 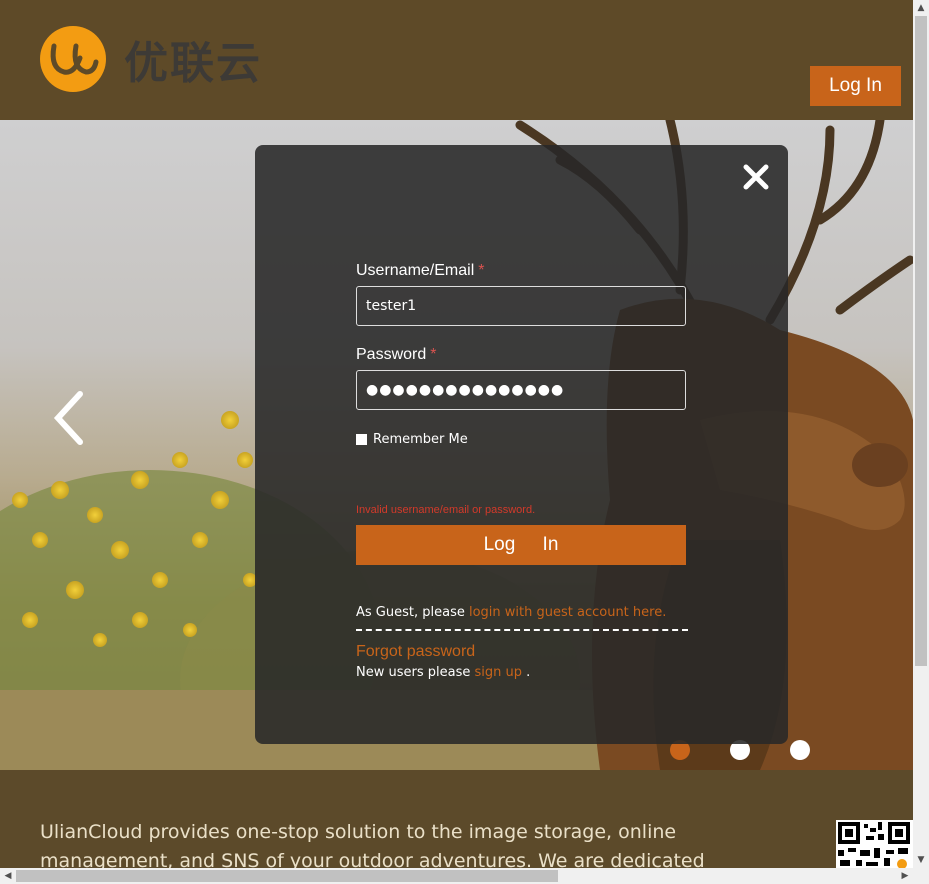 I want to click on carousel-prev-arrow-icon, so click(x=68, y=418).